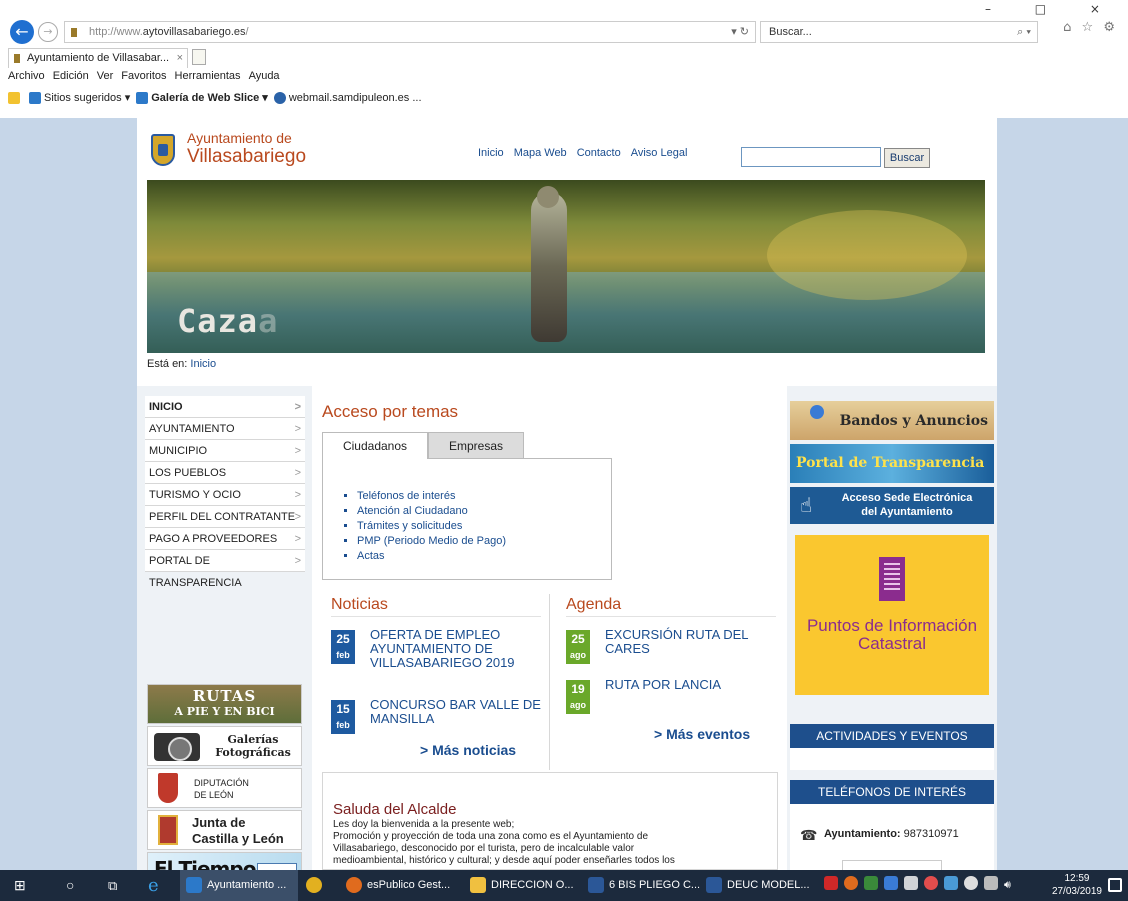 This screenshot has width=1128, height=901. I want to click on sidebar-item-perfil-contratante: PERFIL DEL CONTRATANTE >, so click(225, 517).